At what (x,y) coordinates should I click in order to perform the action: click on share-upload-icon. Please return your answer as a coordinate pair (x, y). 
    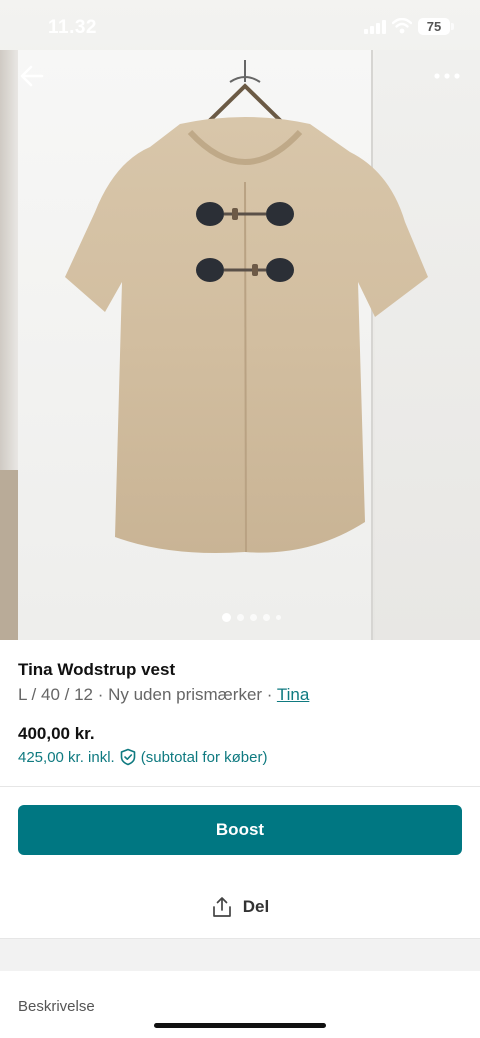
    Looking at the image, I should click on (221, 907).